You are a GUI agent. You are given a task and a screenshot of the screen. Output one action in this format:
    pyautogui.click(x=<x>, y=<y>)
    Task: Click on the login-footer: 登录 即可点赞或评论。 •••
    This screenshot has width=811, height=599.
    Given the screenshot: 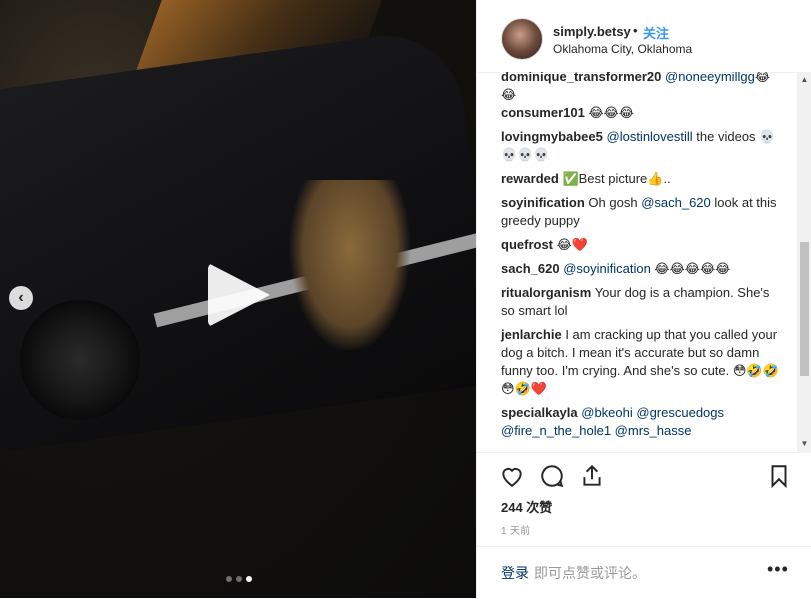 What is the action you would take?
    pyautogui.click(x=644, y=572)
    